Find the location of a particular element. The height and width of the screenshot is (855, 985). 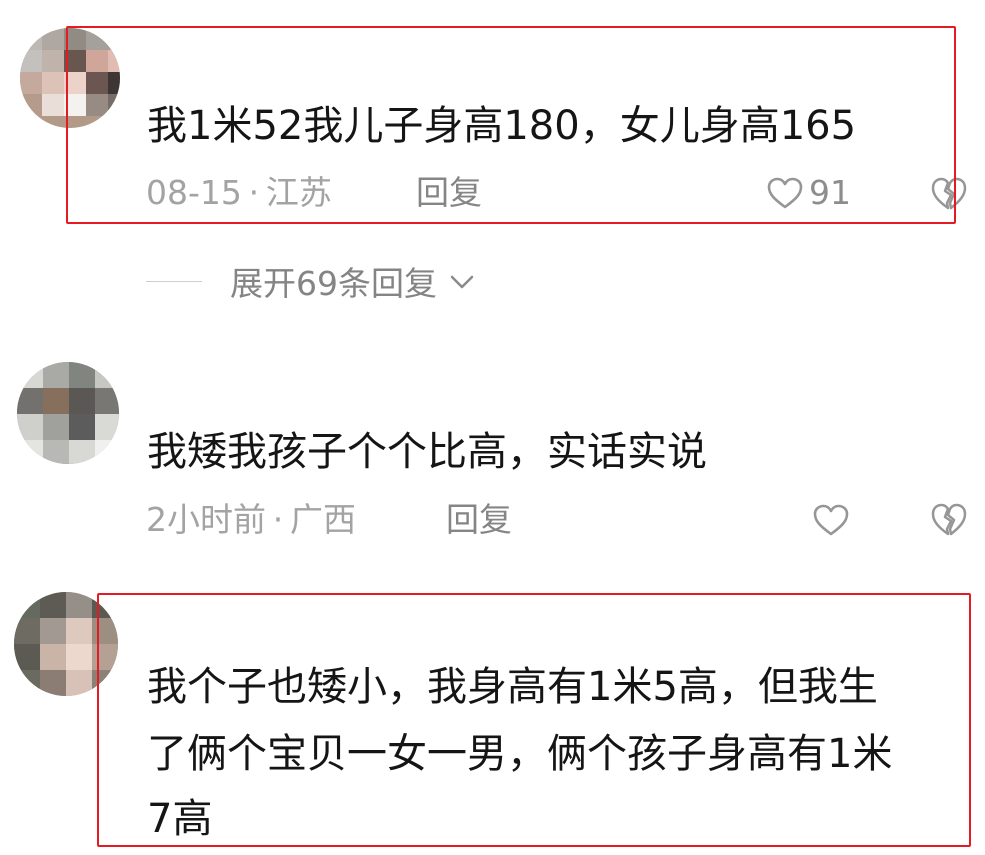

comment-text-line-1: 我个子也矮小，我身高有1米5高，但我生 is located at coordinates (512, 687).